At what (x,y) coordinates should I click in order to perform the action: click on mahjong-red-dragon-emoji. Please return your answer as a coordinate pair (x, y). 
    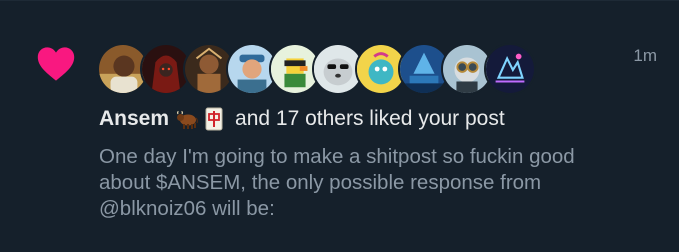
    Looking at the image, I should click on (214, 119).